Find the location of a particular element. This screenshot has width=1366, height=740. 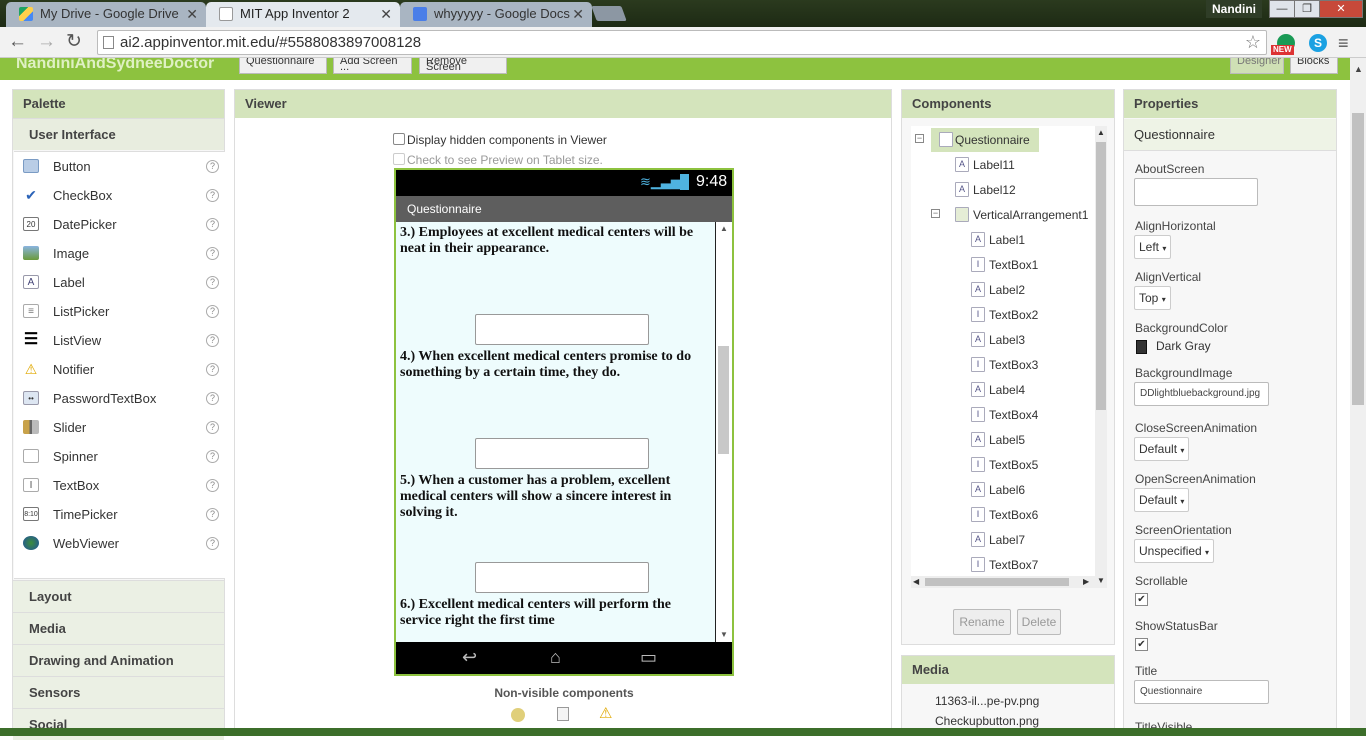

phone-scrollbar: ▲ ▼ is located at coordinates (723, 432).